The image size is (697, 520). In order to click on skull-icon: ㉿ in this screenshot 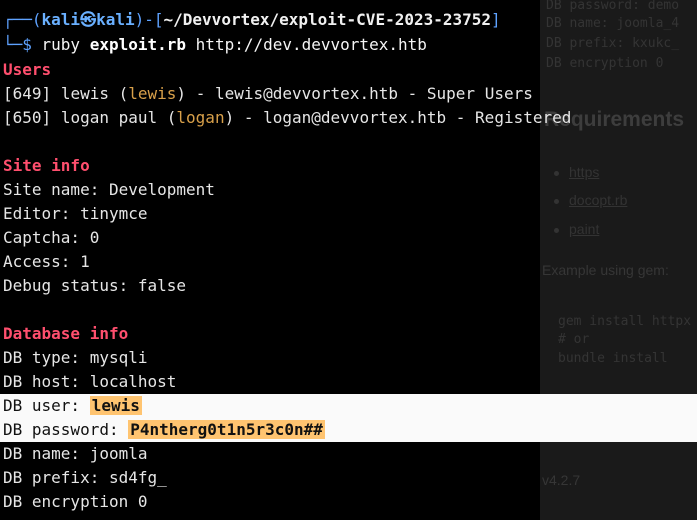, I will do `click(88, 19)`.